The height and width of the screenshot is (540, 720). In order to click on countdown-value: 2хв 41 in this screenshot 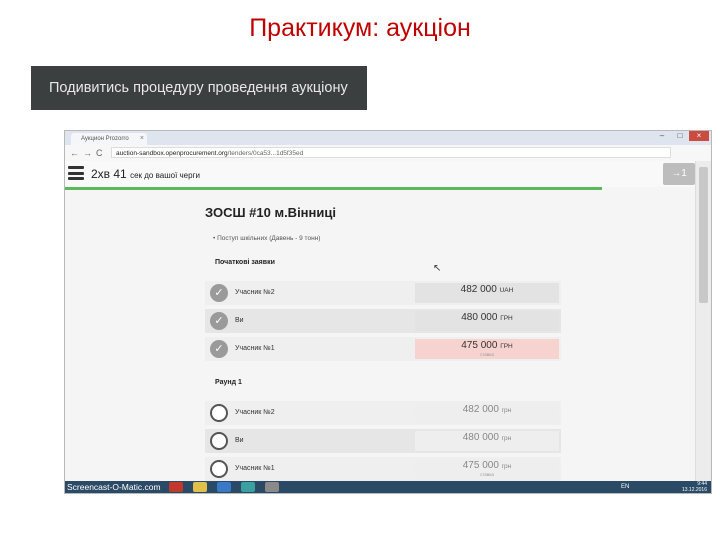, I will do `click(109, 174)`.